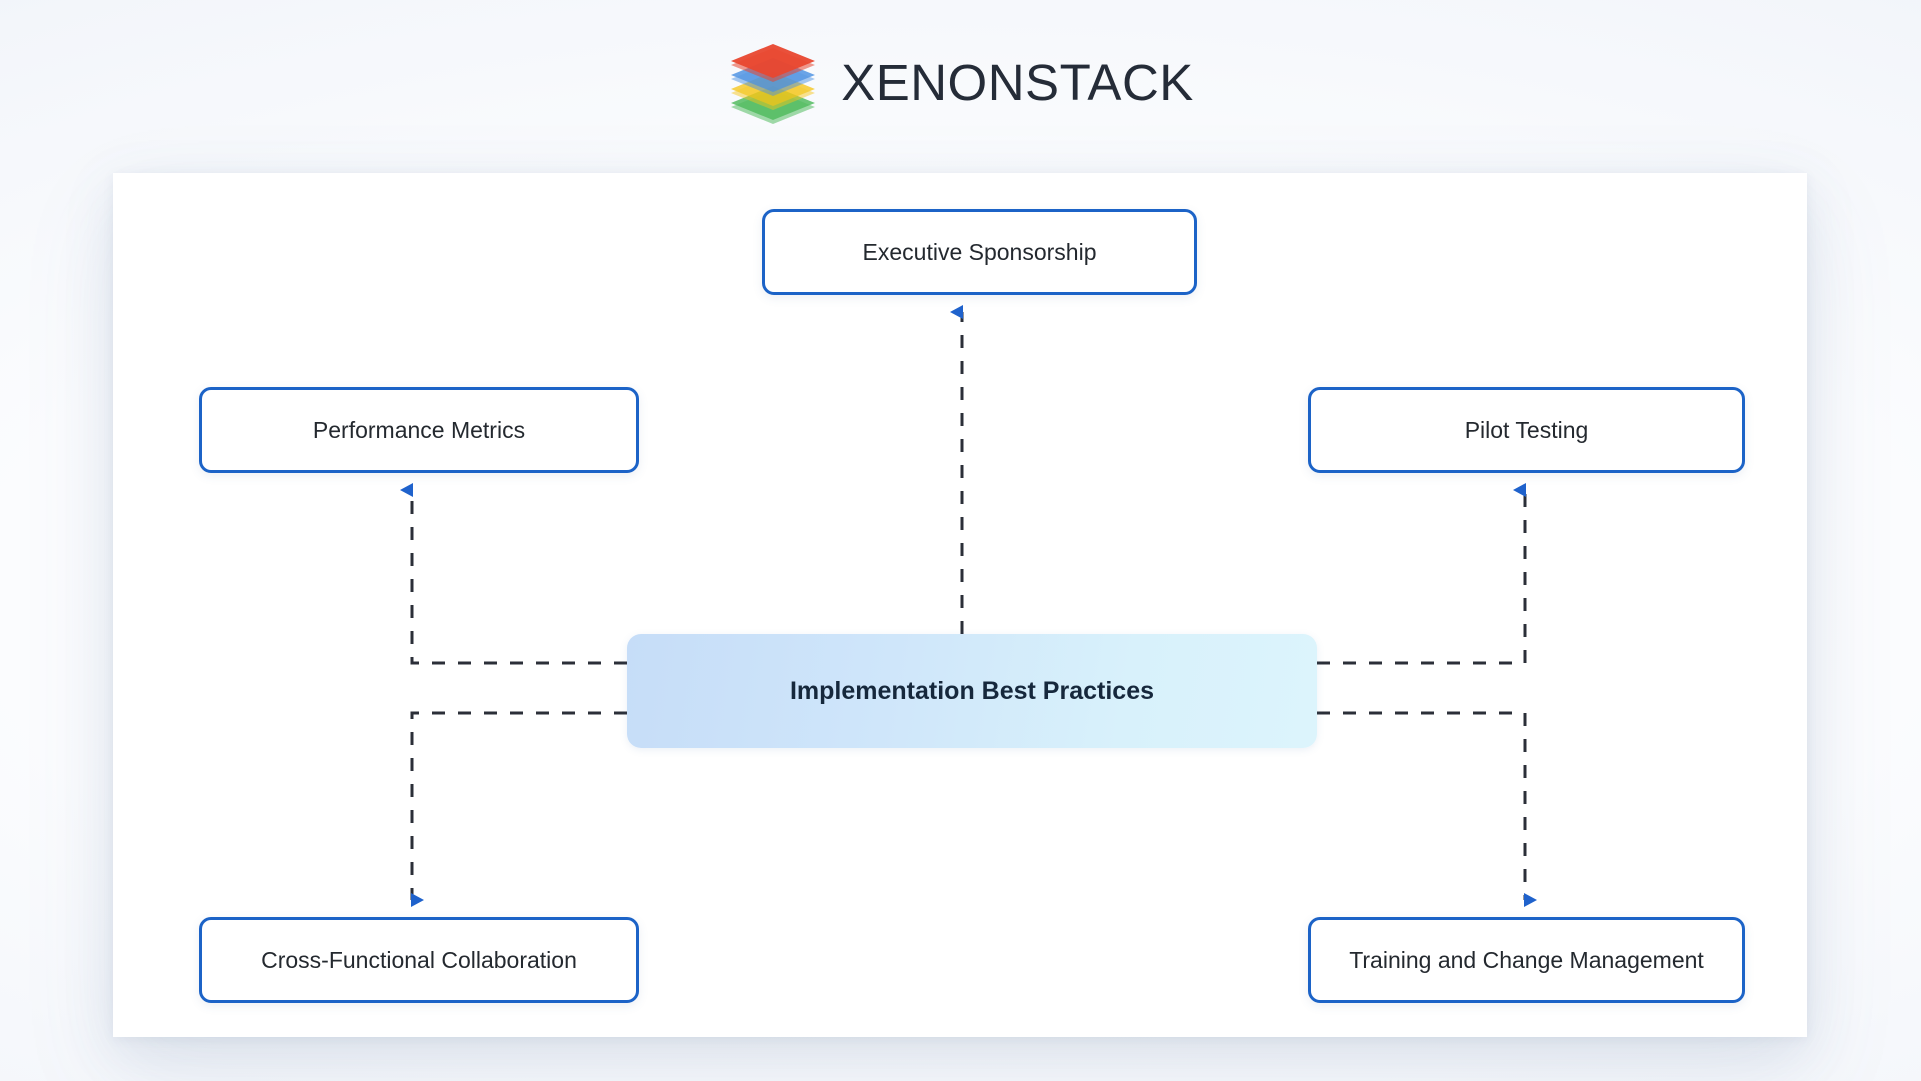 This screenshot has width=1921, height=1081. I want to click on node-label: Cross-Functional Collaboration, so click(419, 959).